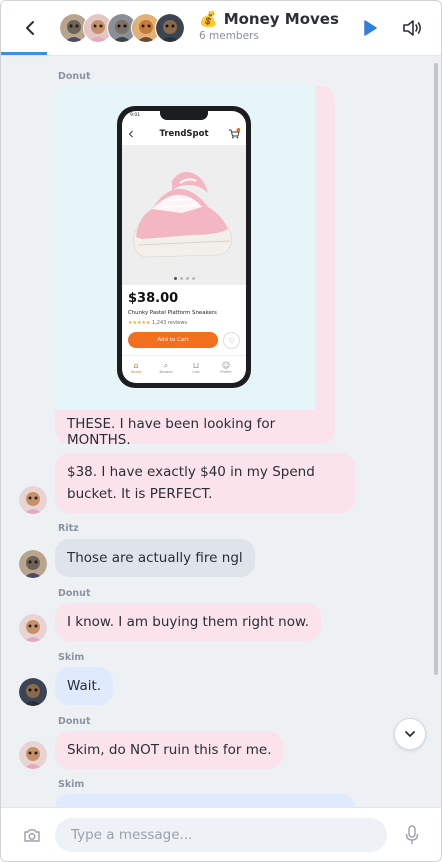  I want to click on chat-title: Money Moves, so click(281, 19).